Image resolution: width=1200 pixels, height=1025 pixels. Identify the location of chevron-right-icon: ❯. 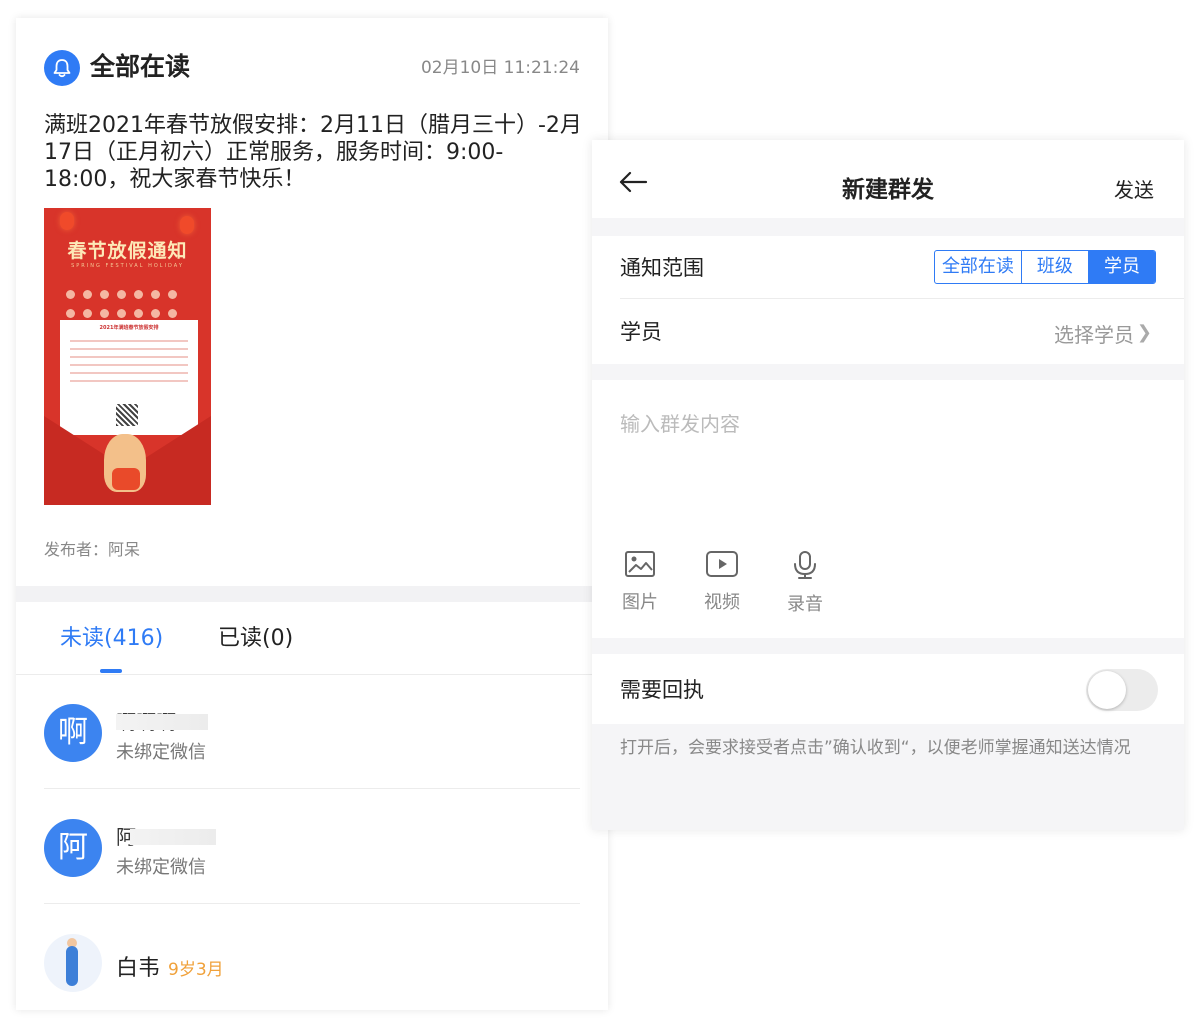
(1144, 332).